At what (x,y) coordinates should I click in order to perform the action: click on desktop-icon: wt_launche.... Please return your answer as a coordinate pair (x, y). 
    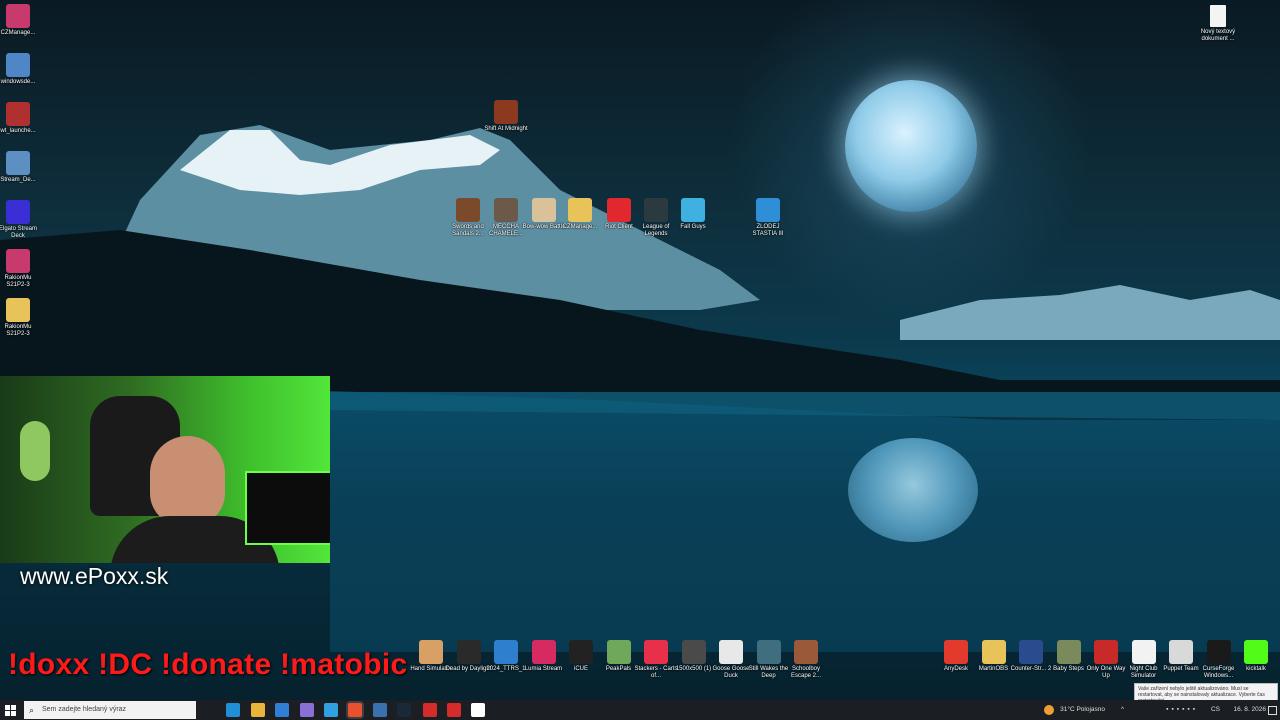
    Looking at the image, I should click on (21, 118).